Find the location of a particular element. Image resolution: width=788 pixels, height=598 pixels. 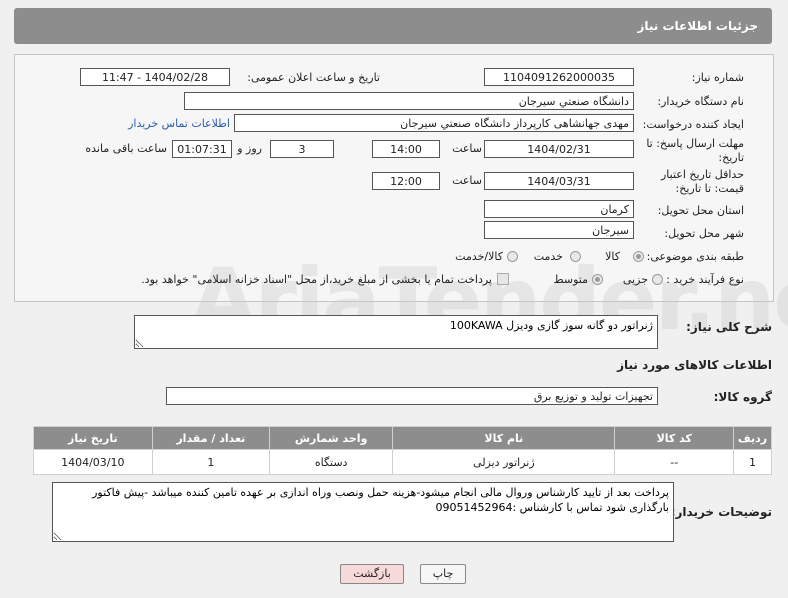

buyer-contact-link: اطلاعات تماس خریدار is located at coordinates (179, 123).